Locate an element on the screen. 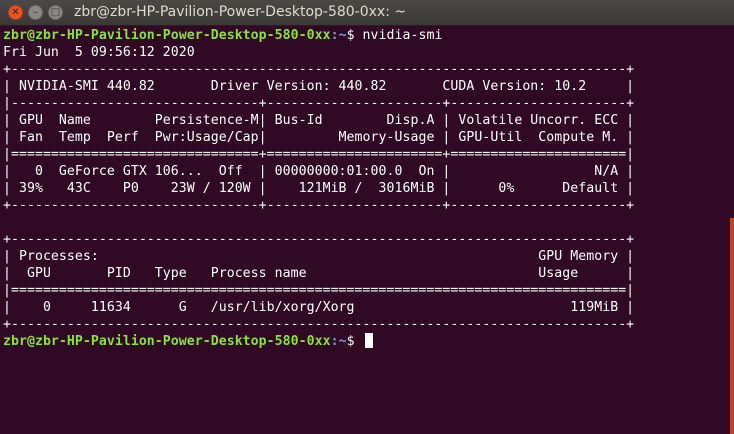 Image resolution: width=734 pixels, height=434 pixels. output-line: | 0 11634 G /usr/lib/xorg/Xorg 119MiB | is located at coordinates (319, 307).